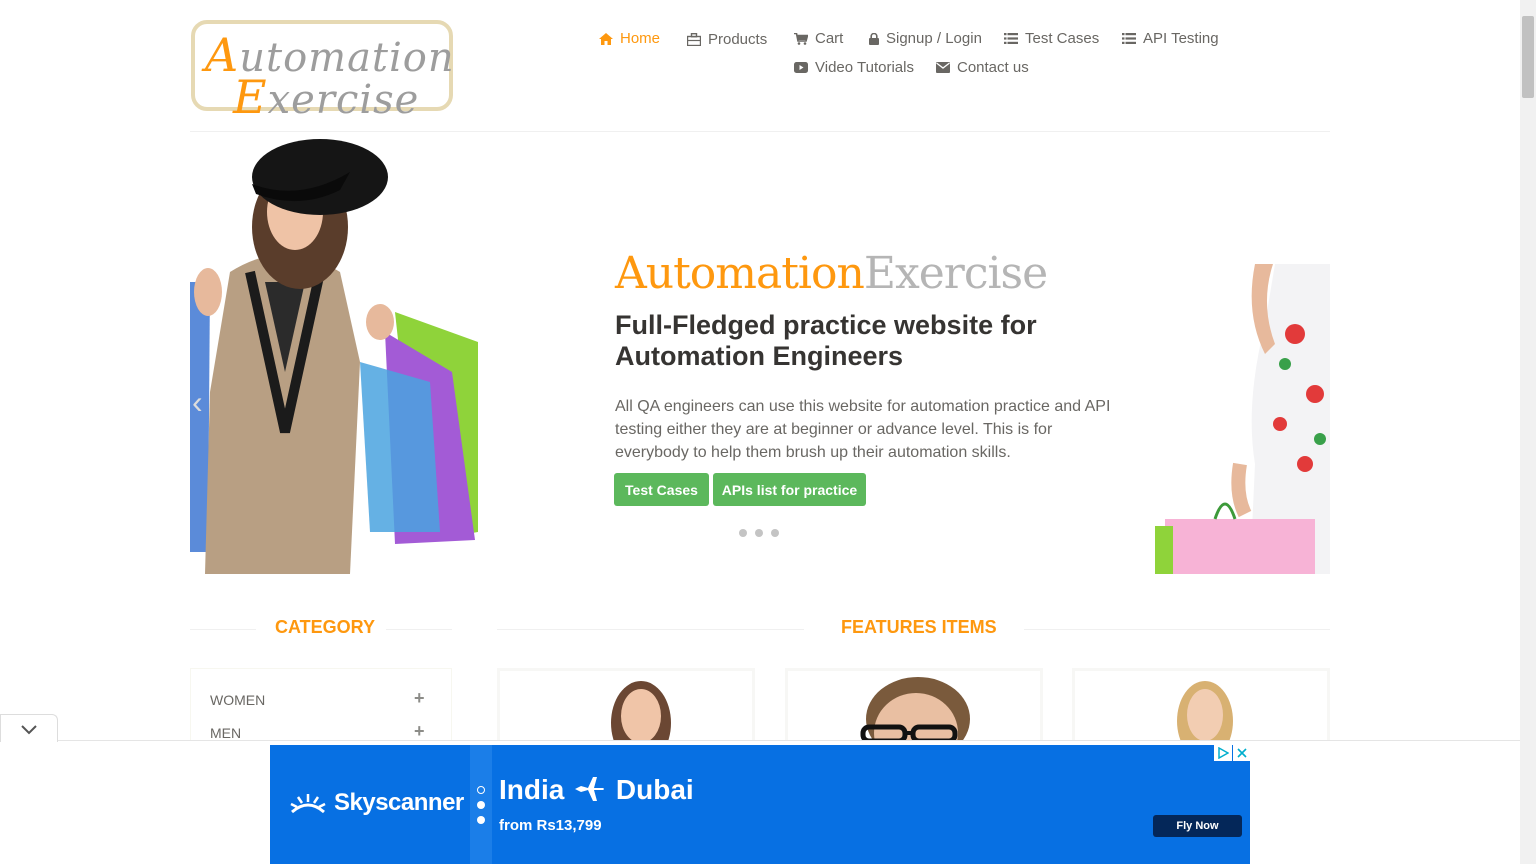  What do you see at coordinates (1062, 38) in the screenshot?
I see `nav-label: Test Cases` at bounding box center [1062, 38].